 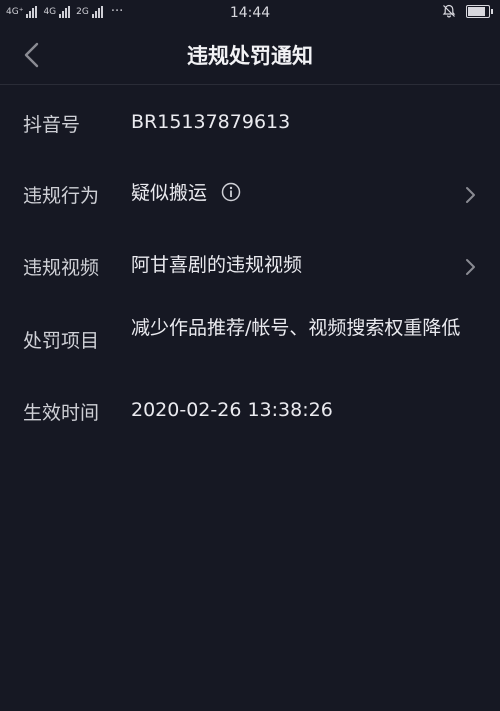 I want to click on row-label: 处罚项目, so click(x=61, y=341).